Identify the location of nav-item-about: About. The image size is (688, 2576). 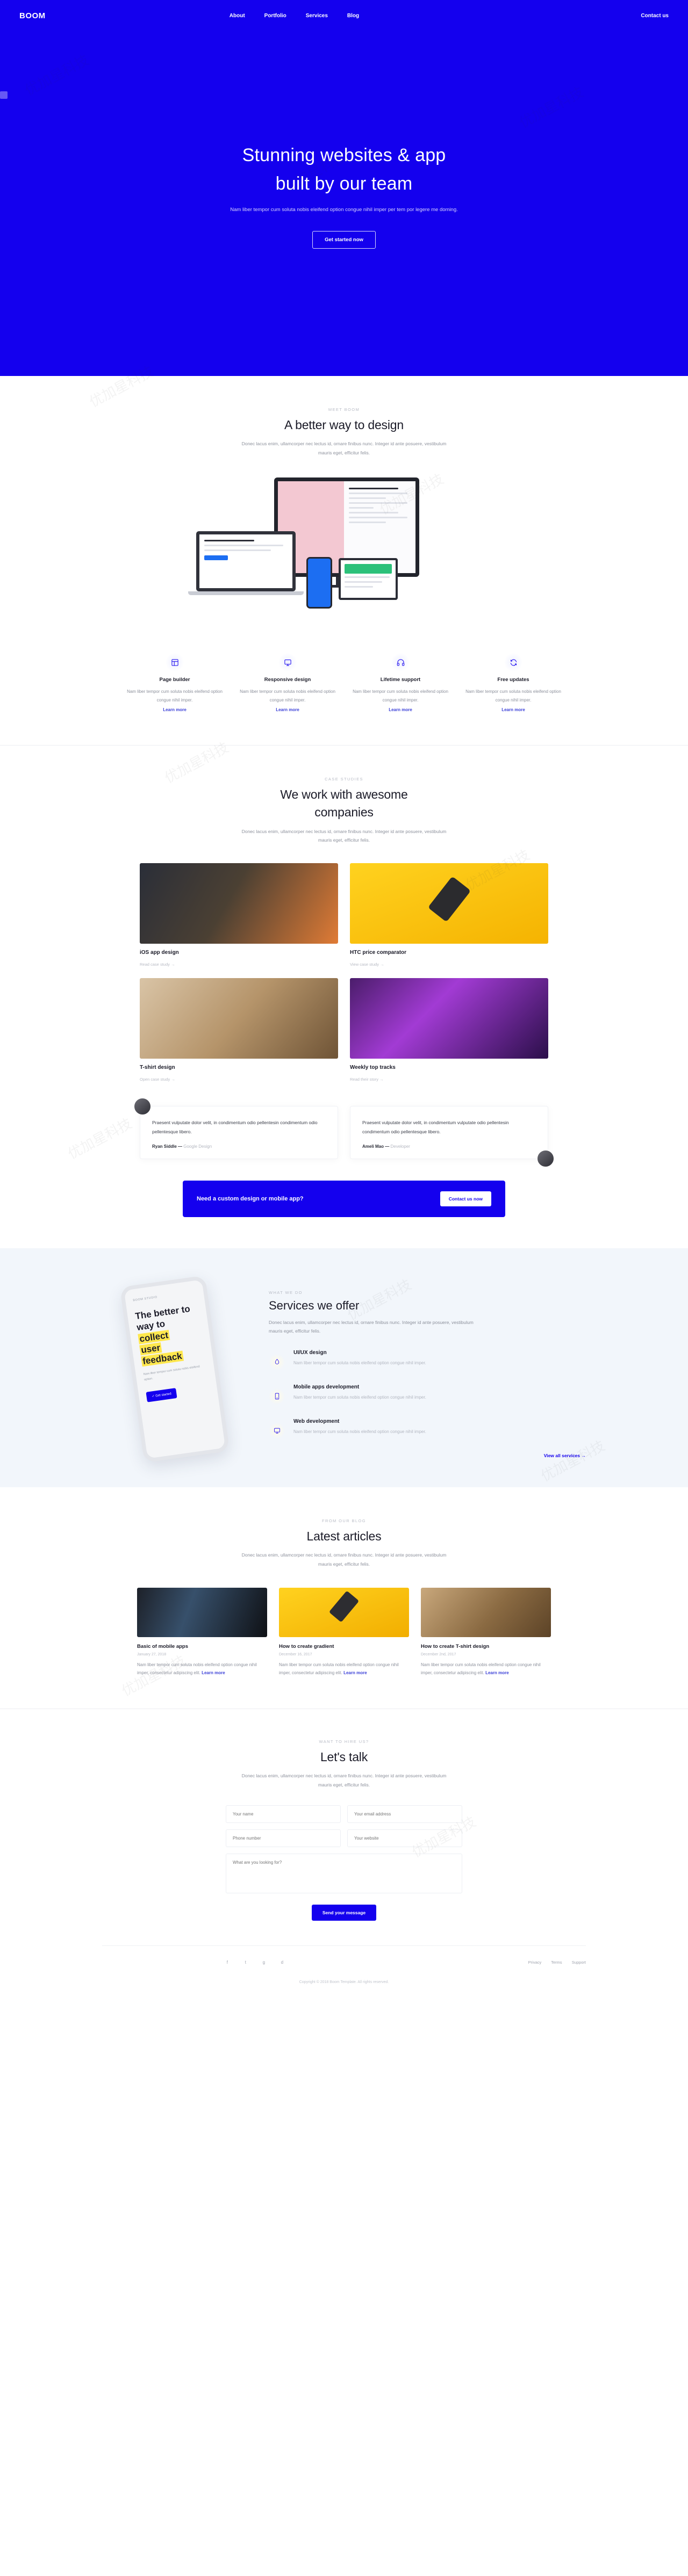
(237, 16).